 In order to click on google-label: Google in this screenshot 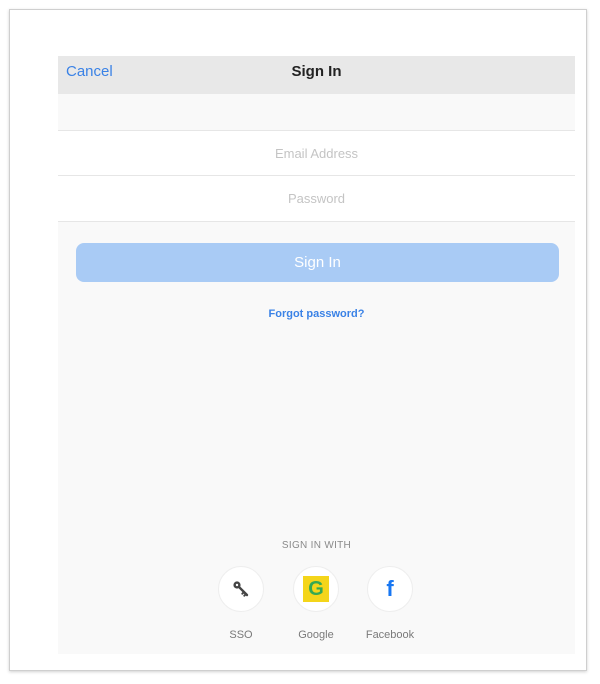, I will do `click(316, 635)`.